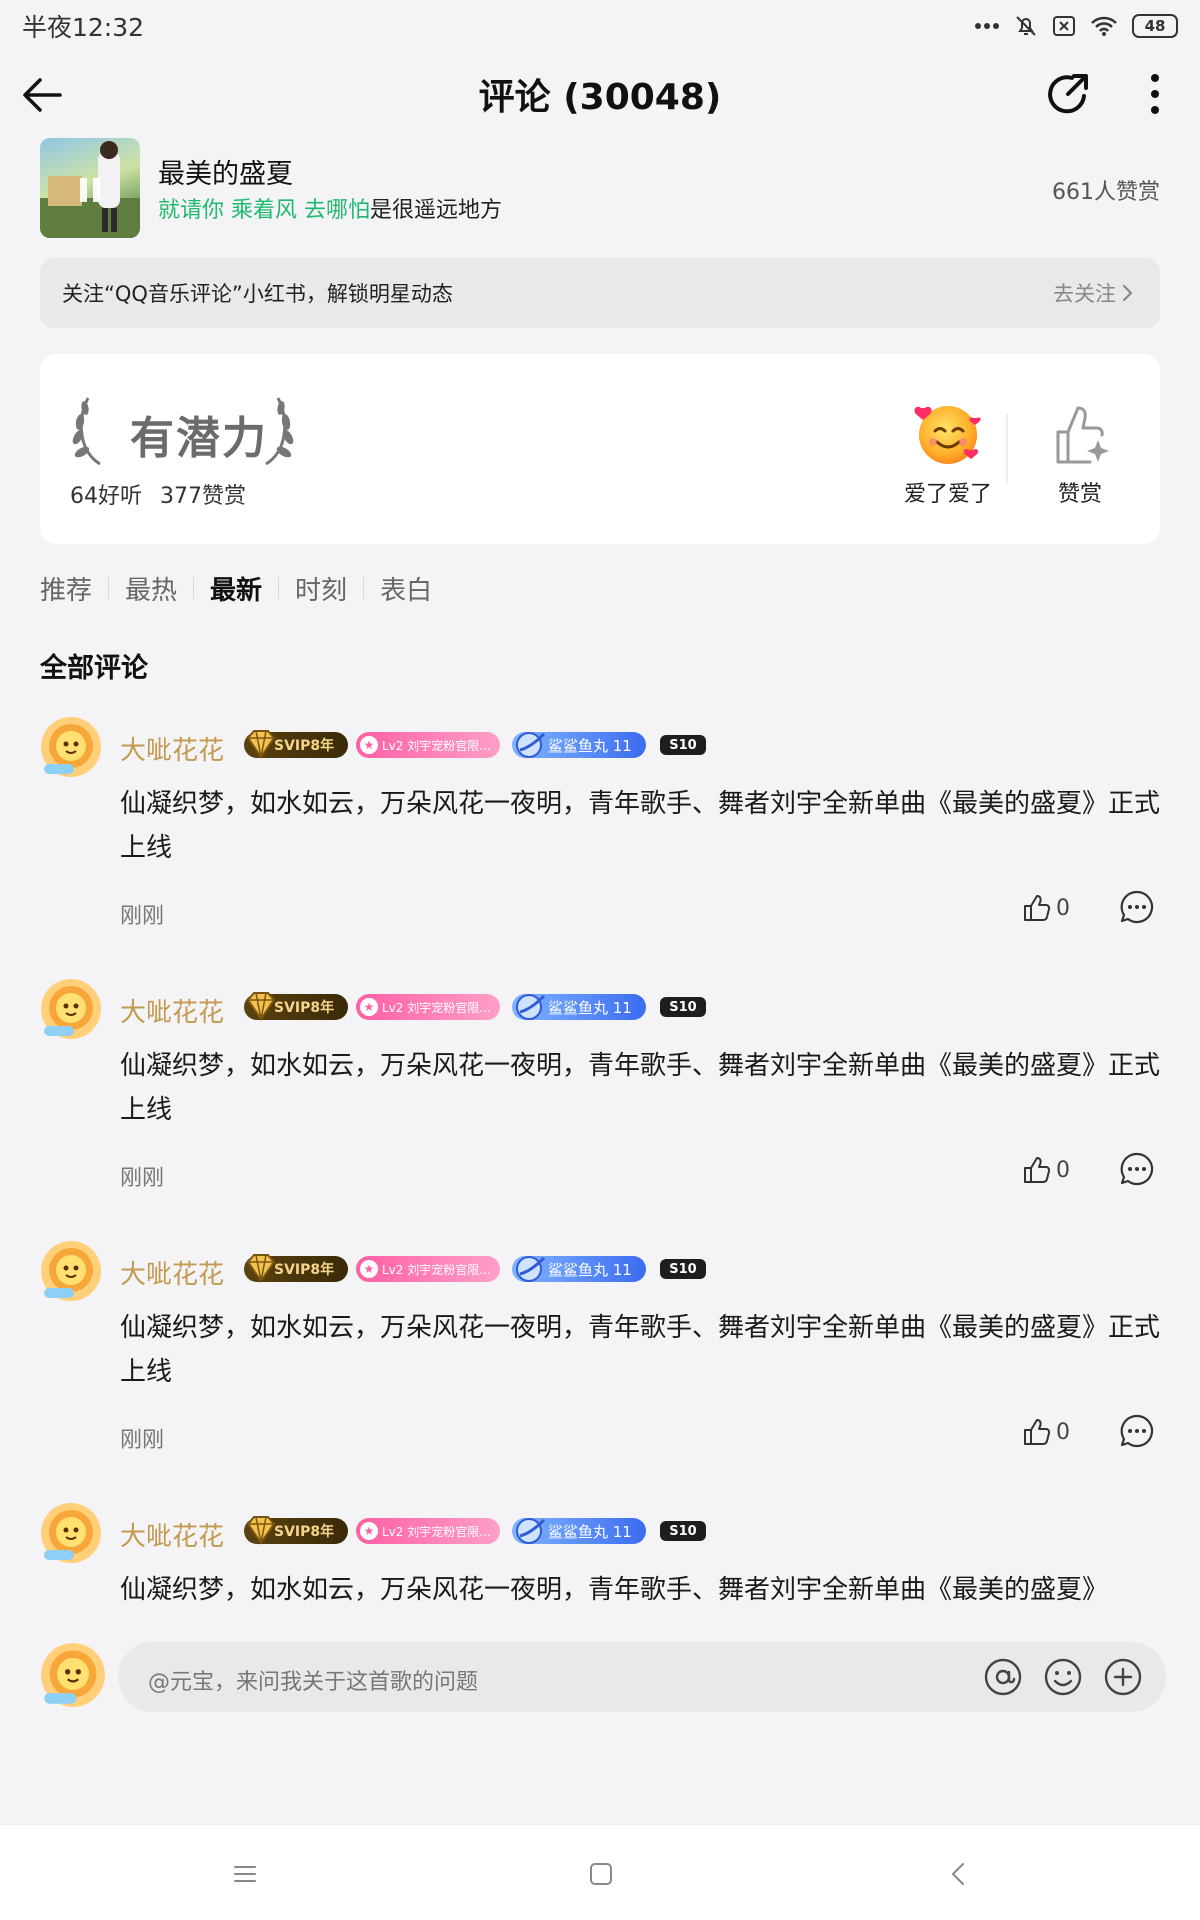 The image size is (1200, 1920). Describe the element at coordinates (1155, 26) in the screenshot. I see `battery-indicator: 48` at that location.